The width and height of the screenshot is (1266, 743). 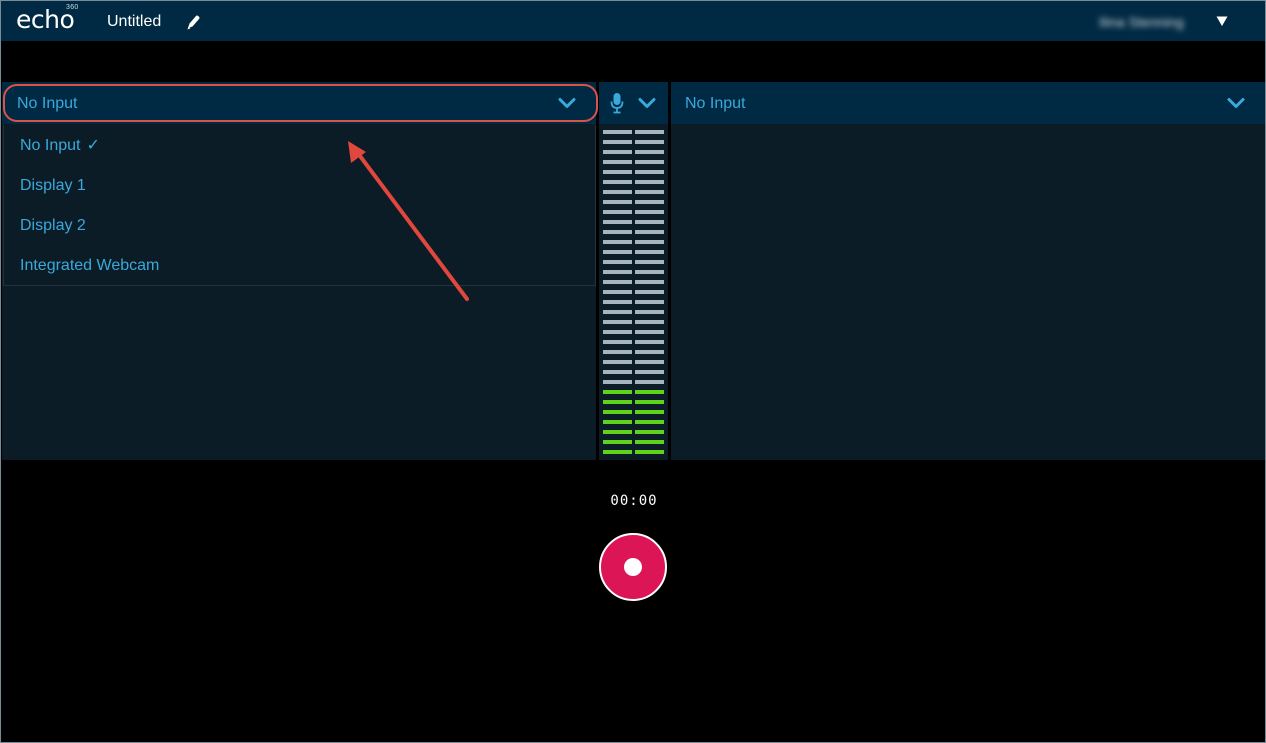 I want to click on audio-level-meter, so click(x=634, y=293).